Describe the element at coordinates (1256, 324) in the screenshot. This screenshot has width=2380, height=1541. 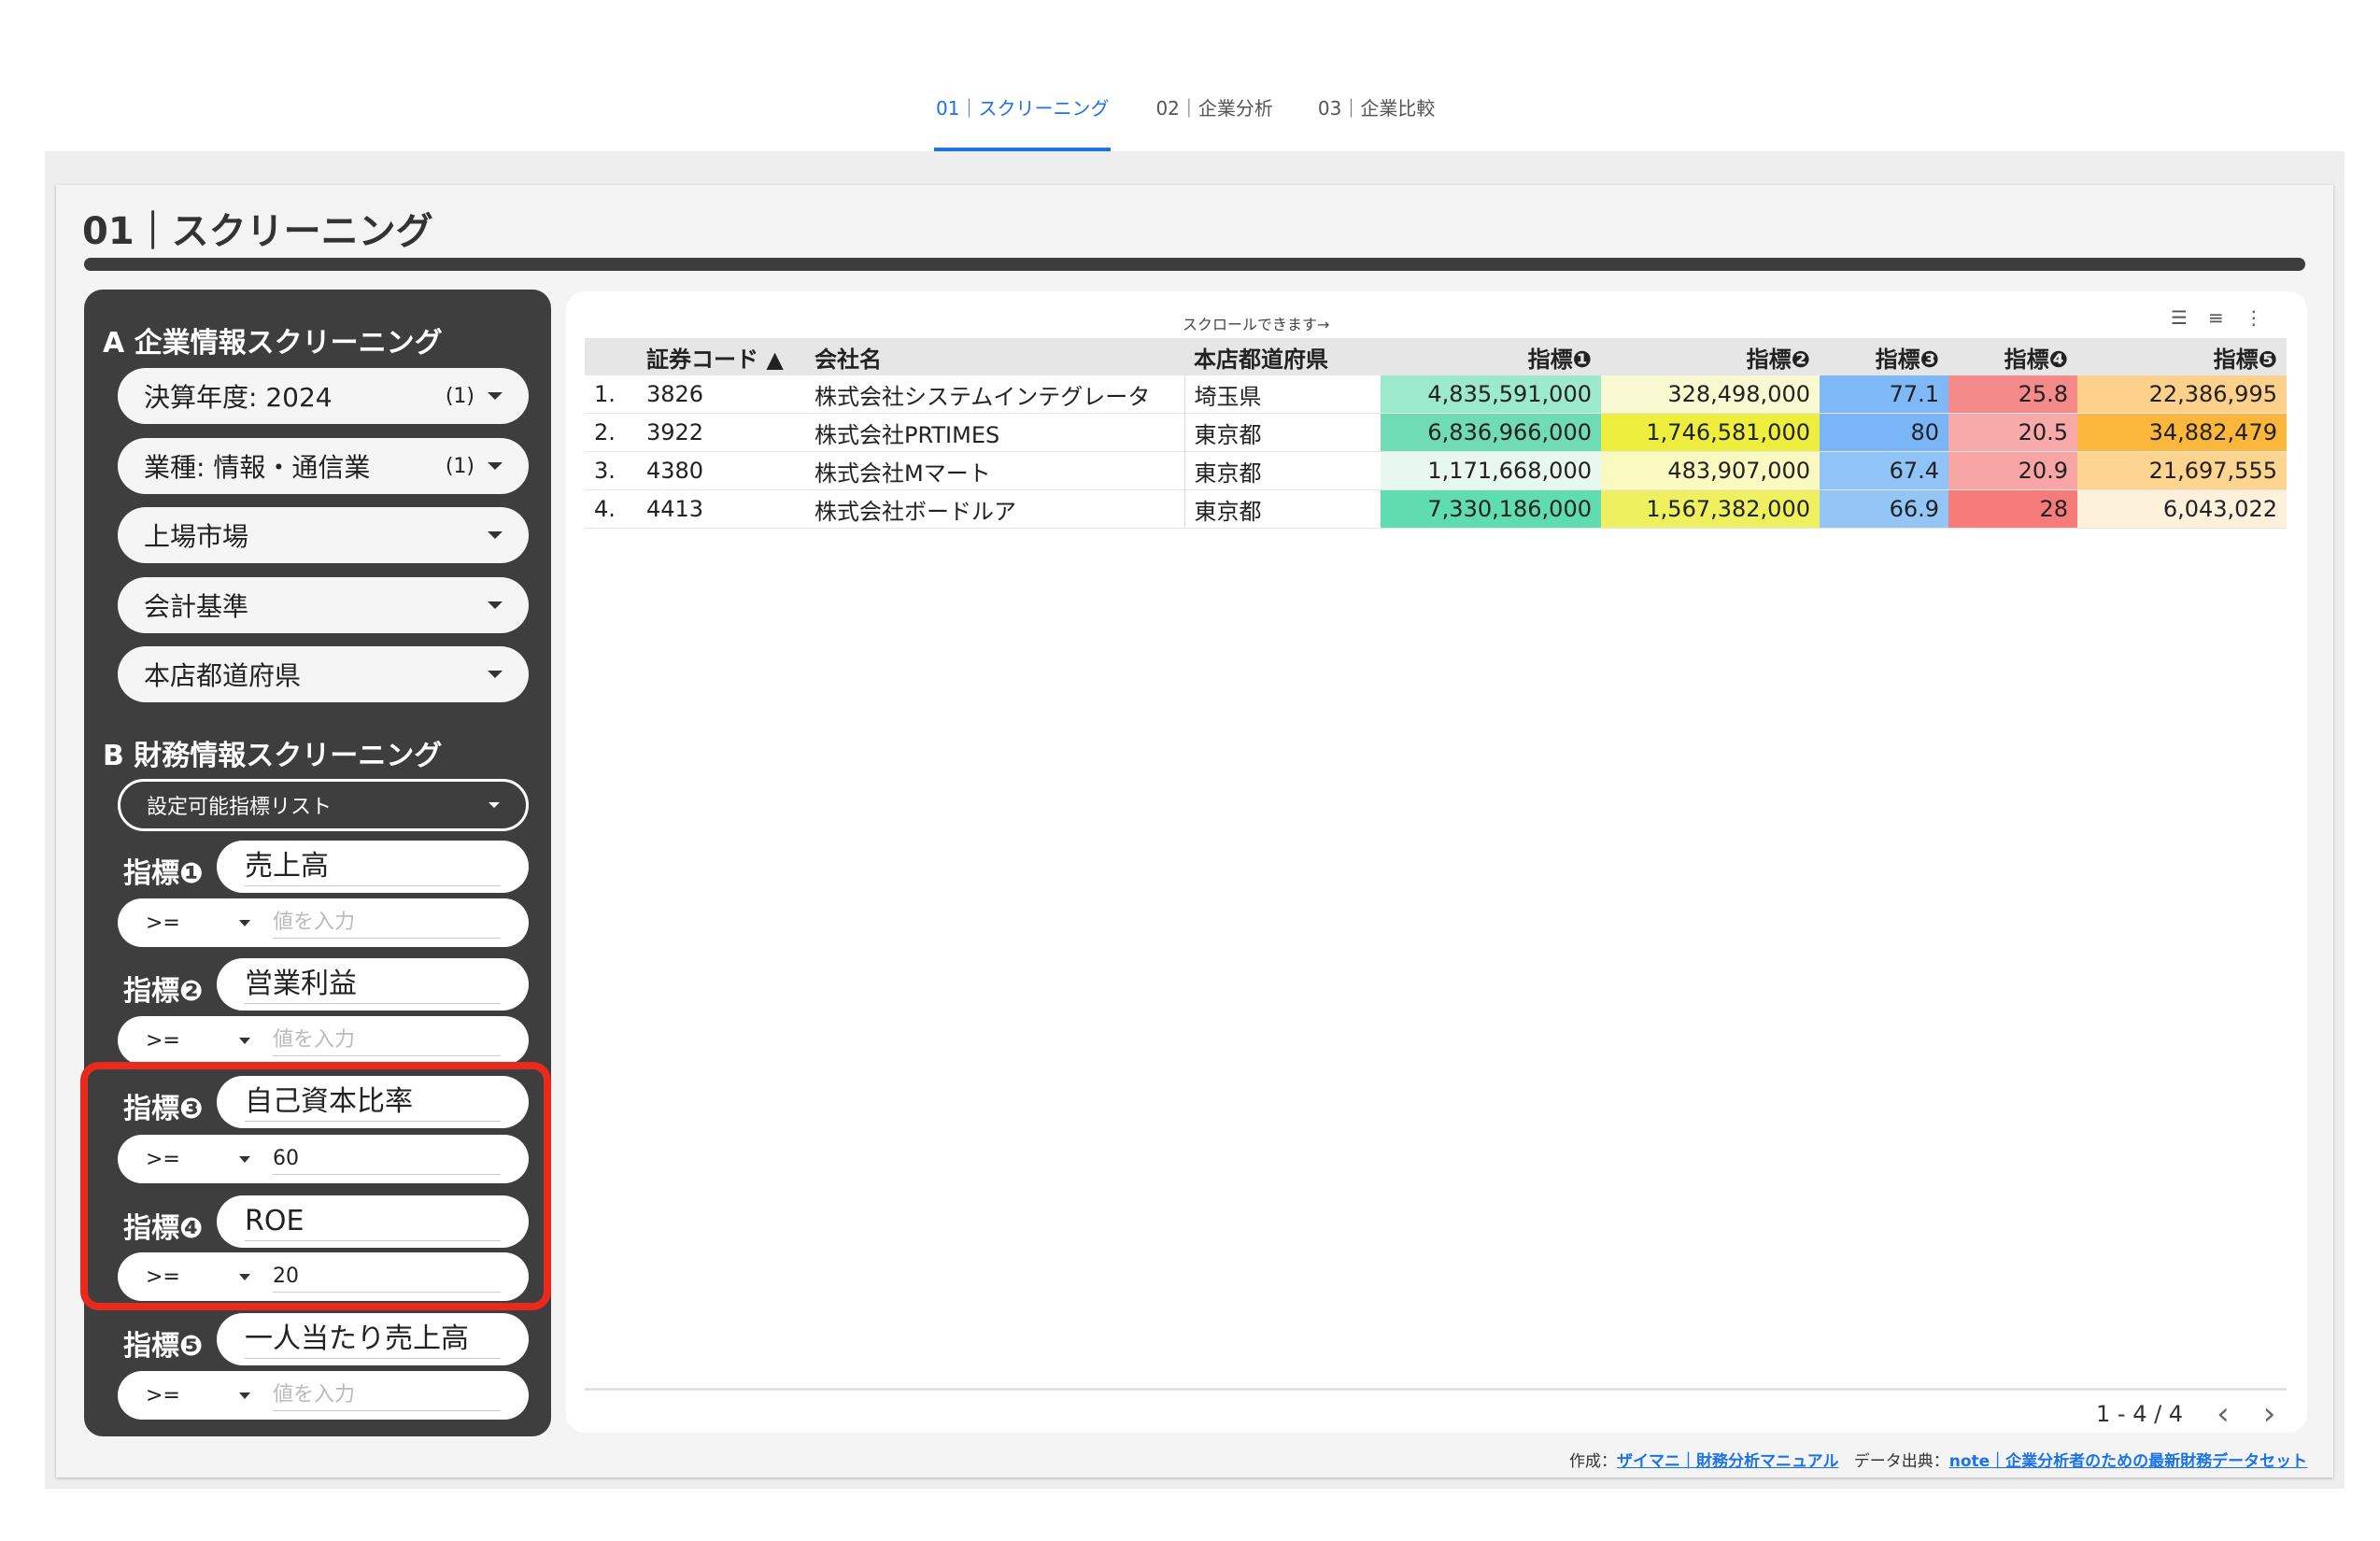
I see `scroll-hint: スクロールできます→` at that location.